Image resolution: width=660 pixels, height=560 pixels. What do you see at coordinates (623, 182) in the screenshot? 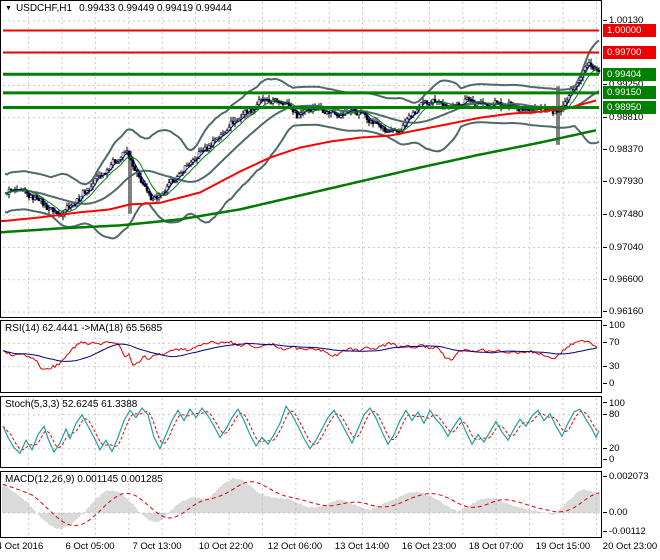
I see `price-tick-label: 0.97930` at bounding box center [623, 182].